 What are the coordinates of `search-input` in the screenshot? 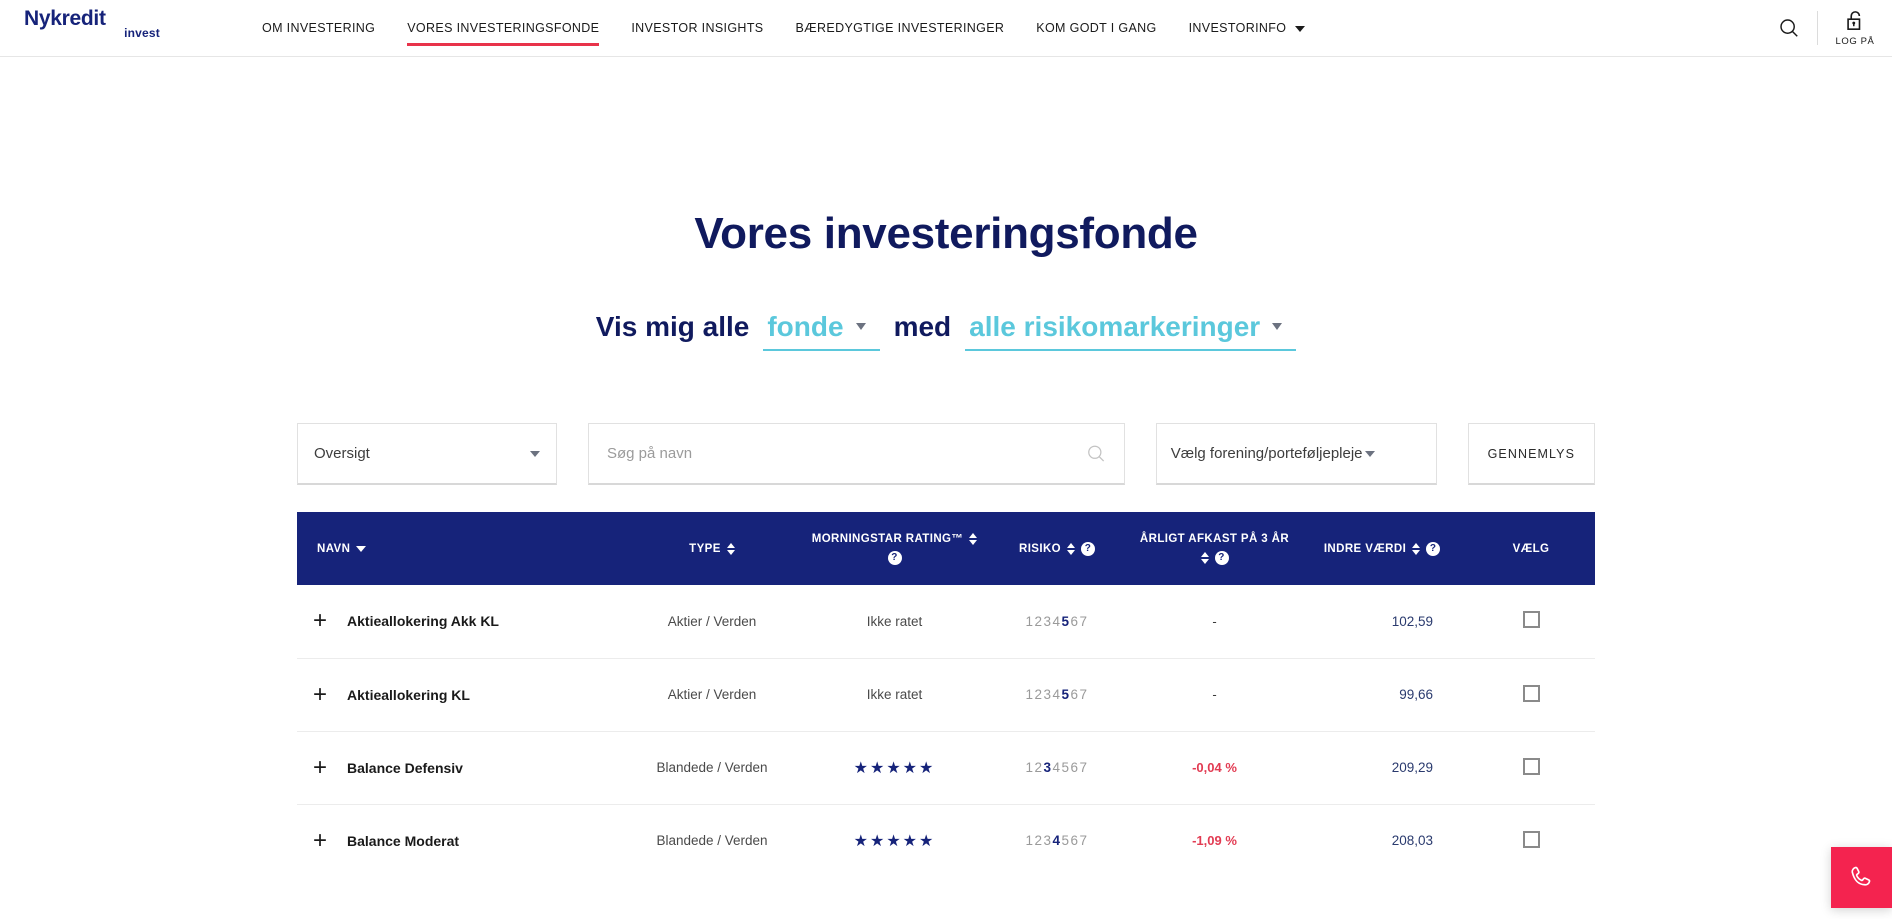 It's located at (846, 453).